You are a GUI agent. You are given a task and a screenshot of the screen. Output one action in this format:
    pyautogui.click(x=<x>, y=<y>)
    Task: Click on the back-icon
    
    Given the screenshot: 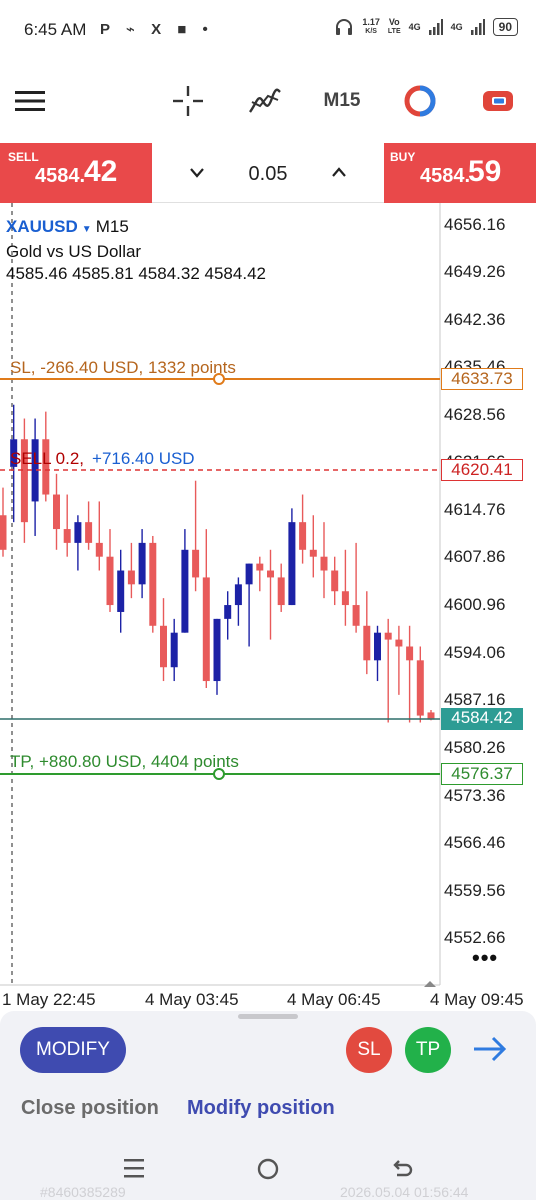 What is the action you would take?
    pyautogui.click(x=402, y=1171)
    